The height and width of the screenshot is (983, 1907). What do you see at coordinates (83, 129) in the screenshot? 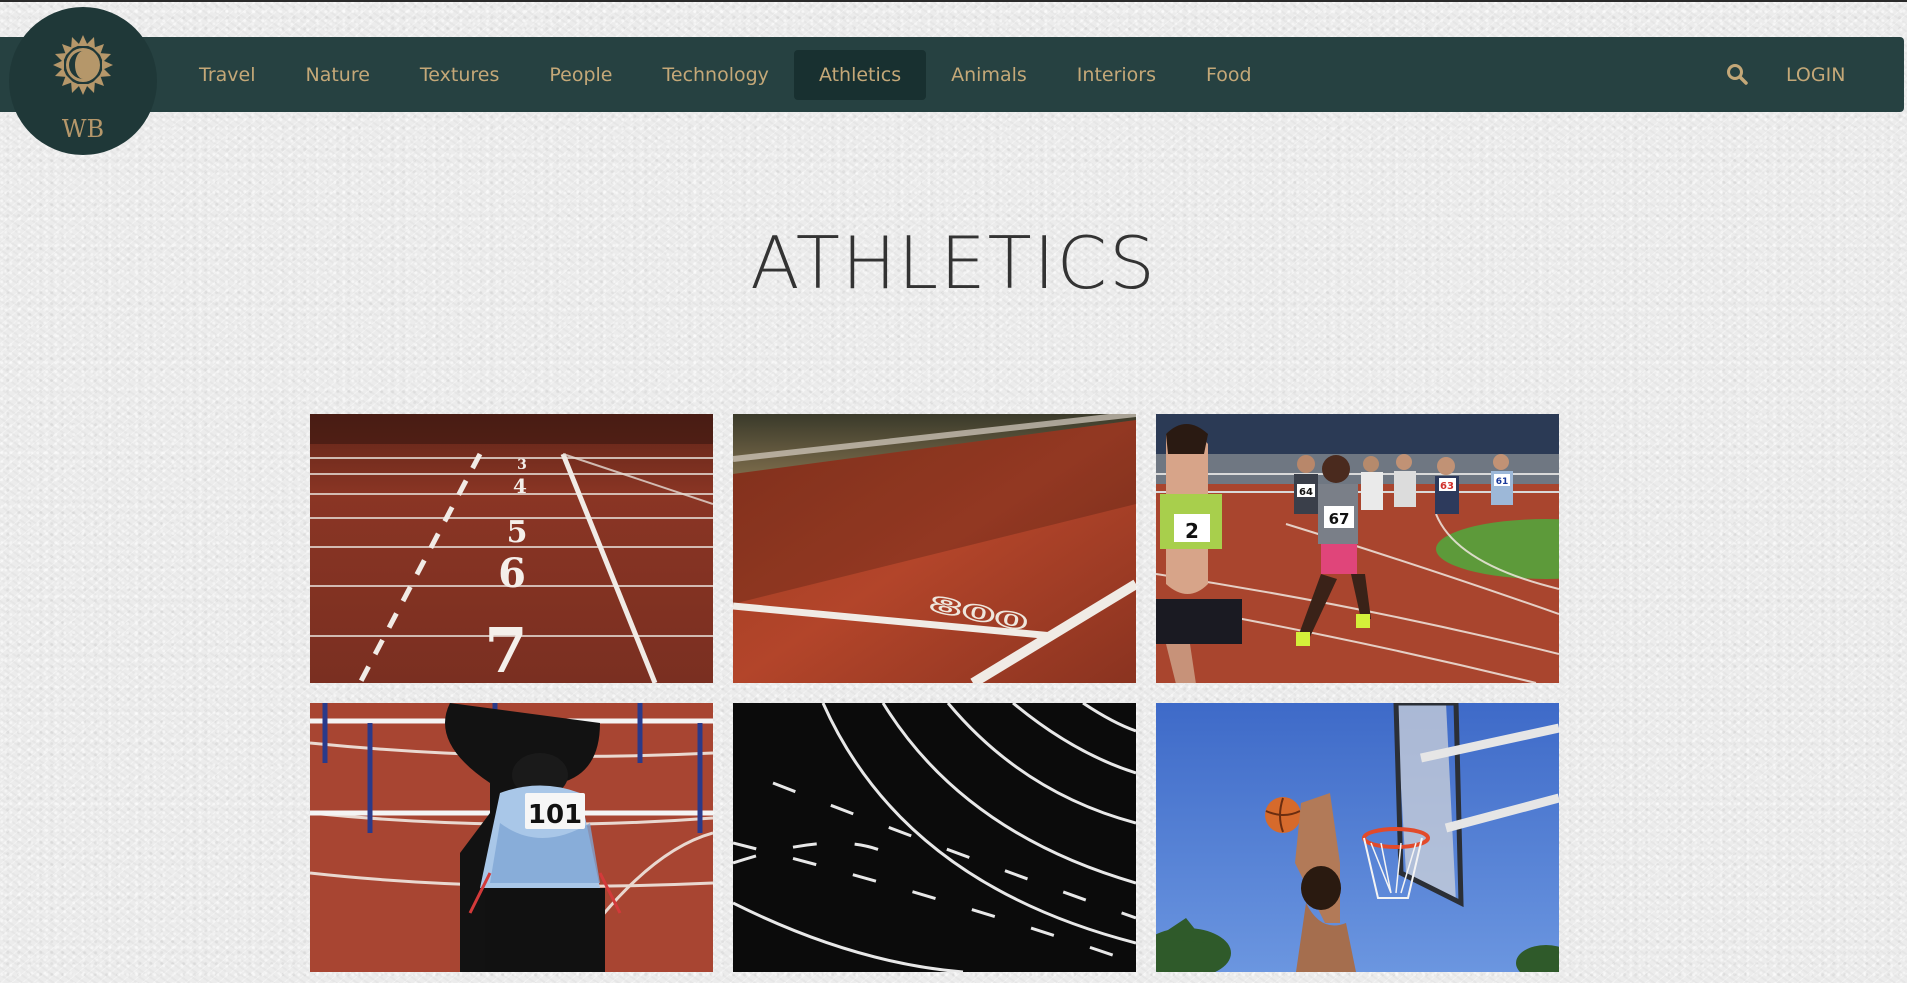
I see `logo-text: WB` at bounding box center [83, 129].